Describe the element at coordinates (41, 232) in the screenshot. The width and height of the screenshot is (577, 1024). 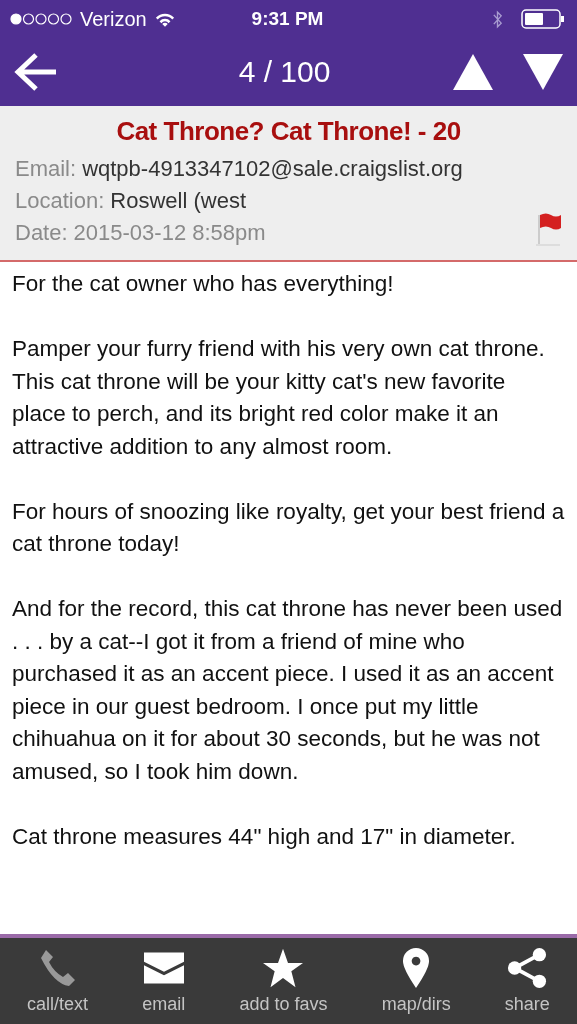
I see `field-label: Date:` at that location.